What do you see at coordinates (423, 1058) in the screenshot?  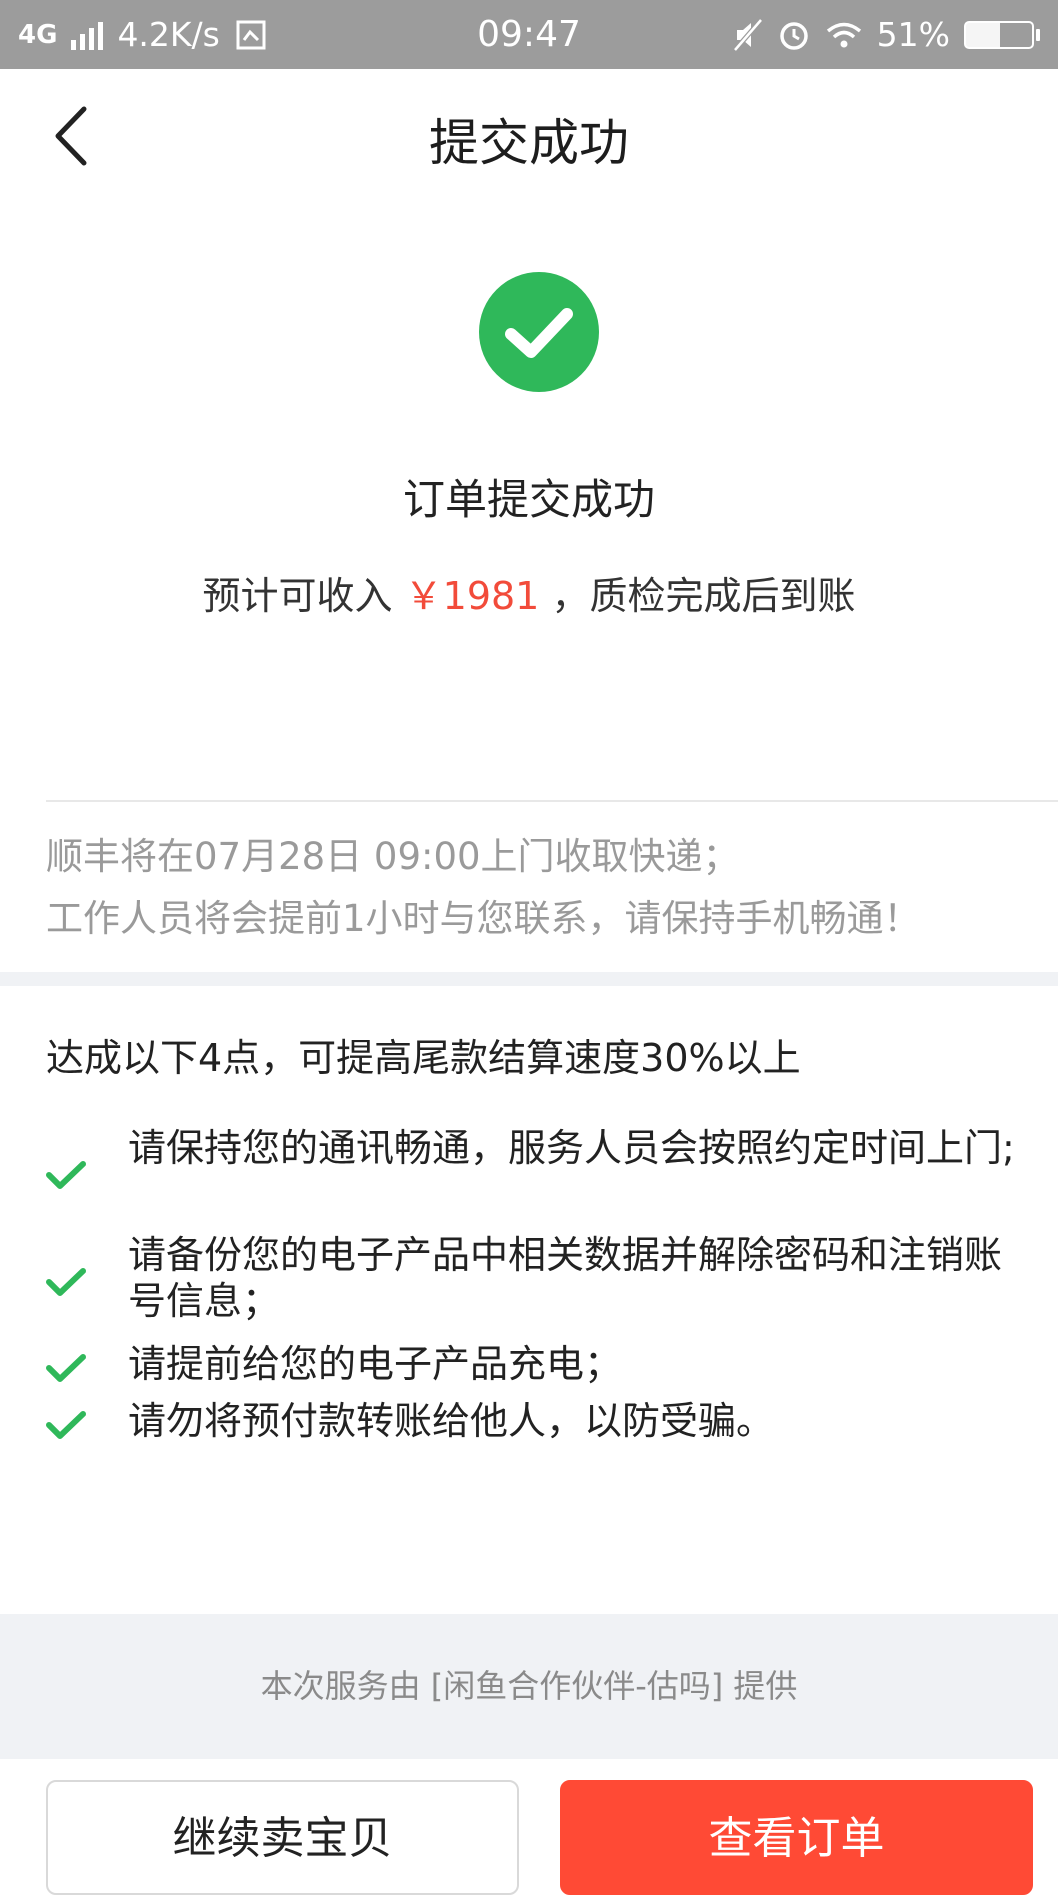 I see `tips-heading: 达成以下4点，可提高尾款结算速度30%以上` at bounding box center [423, 1058].